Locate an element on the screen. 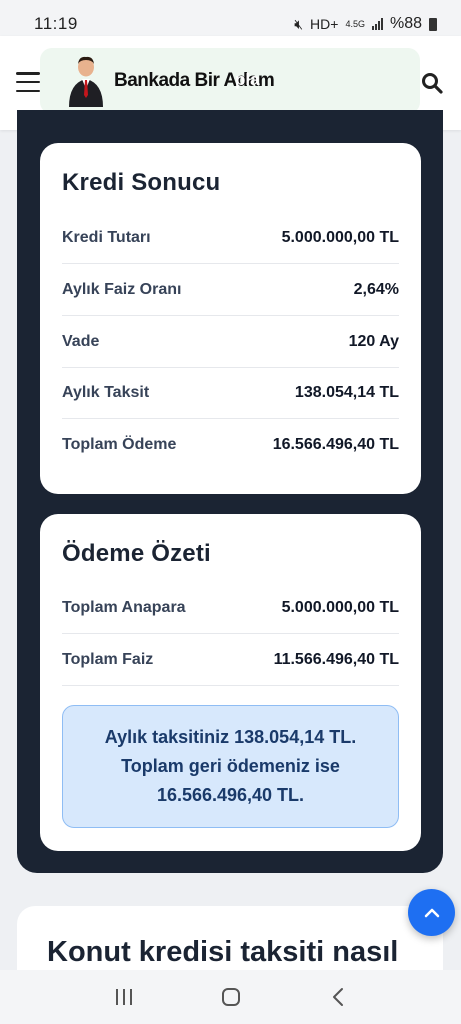 The width and height of the screenshot is (461, 1024). article-heading: Konut kredisi taksiti nasıl is located at coordinates (223, 952).